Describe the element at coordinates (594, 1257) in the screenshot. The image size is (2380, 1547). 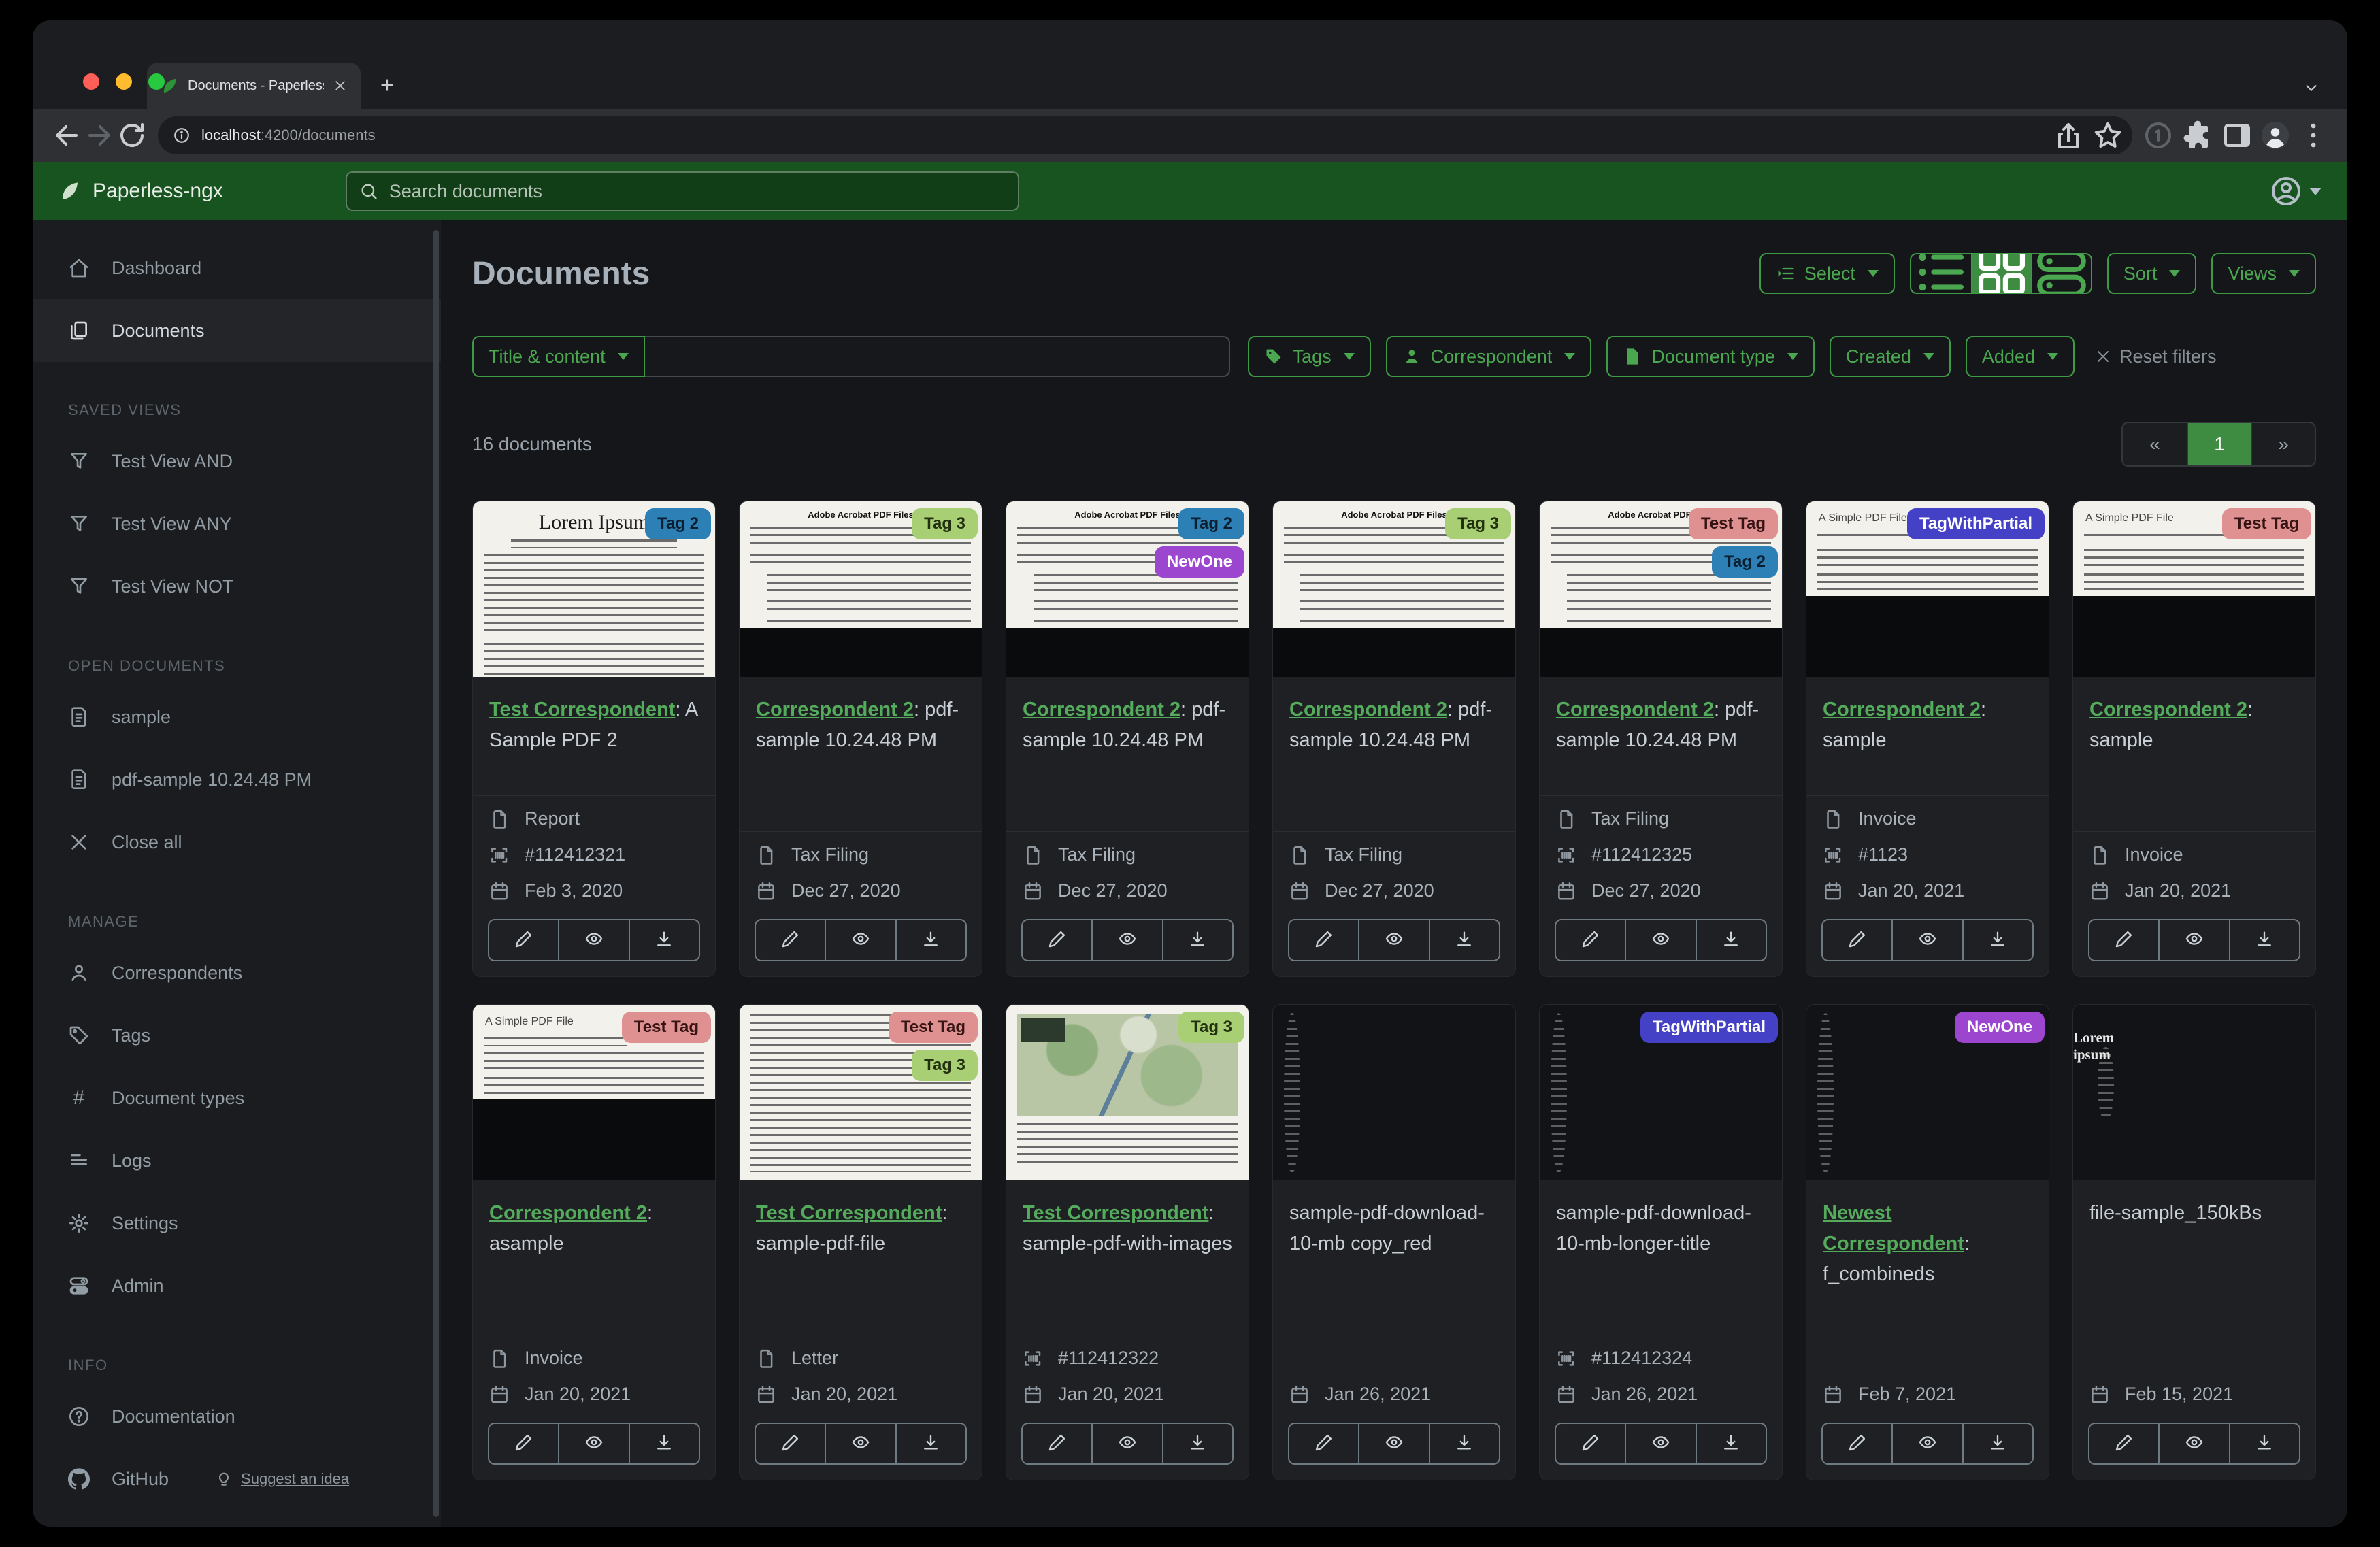
I see `document-title: Correspondent 2: asample` at that location.